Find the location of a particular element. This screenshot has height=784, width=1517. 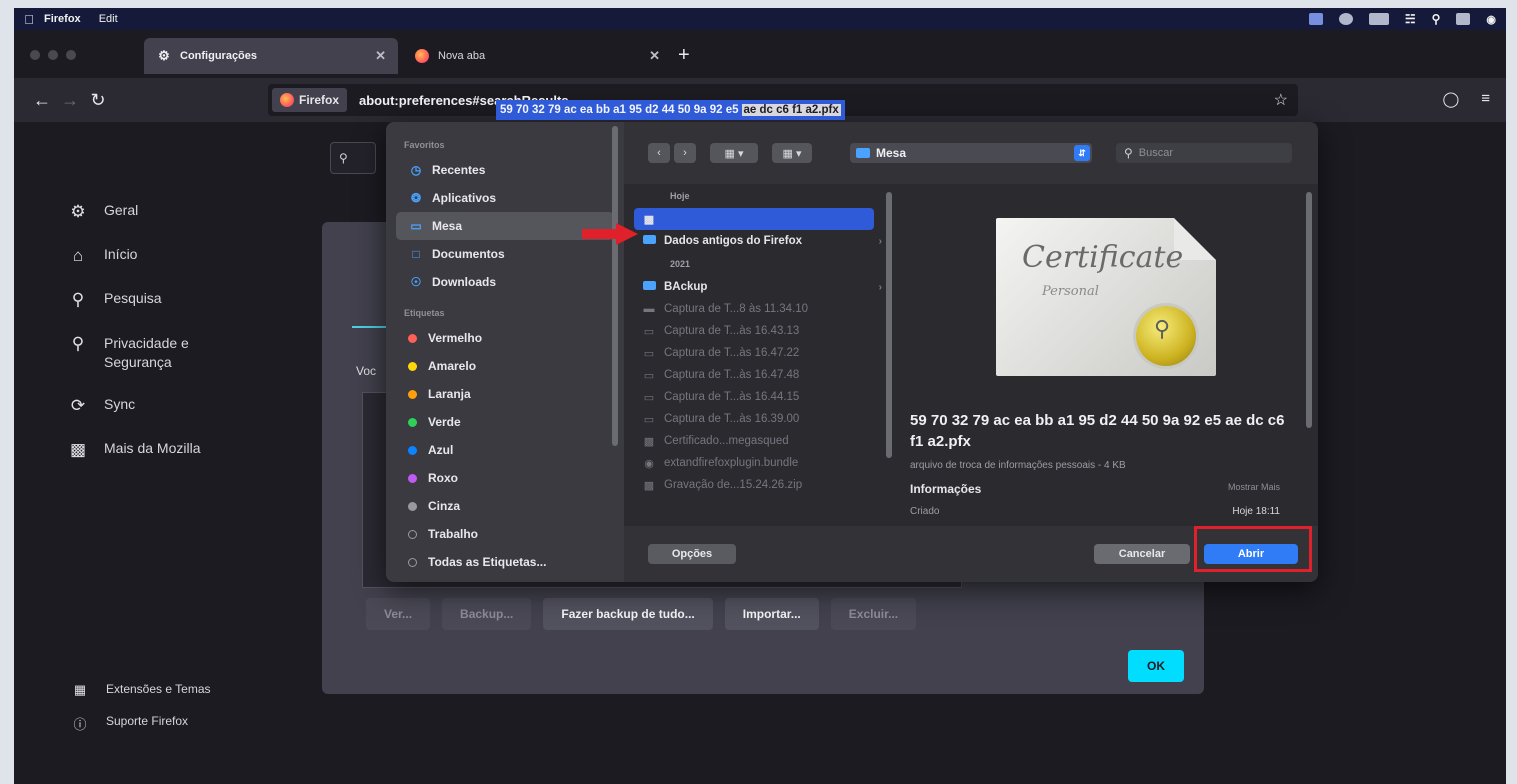

battery-icon is located at coordinates (1378, 19).